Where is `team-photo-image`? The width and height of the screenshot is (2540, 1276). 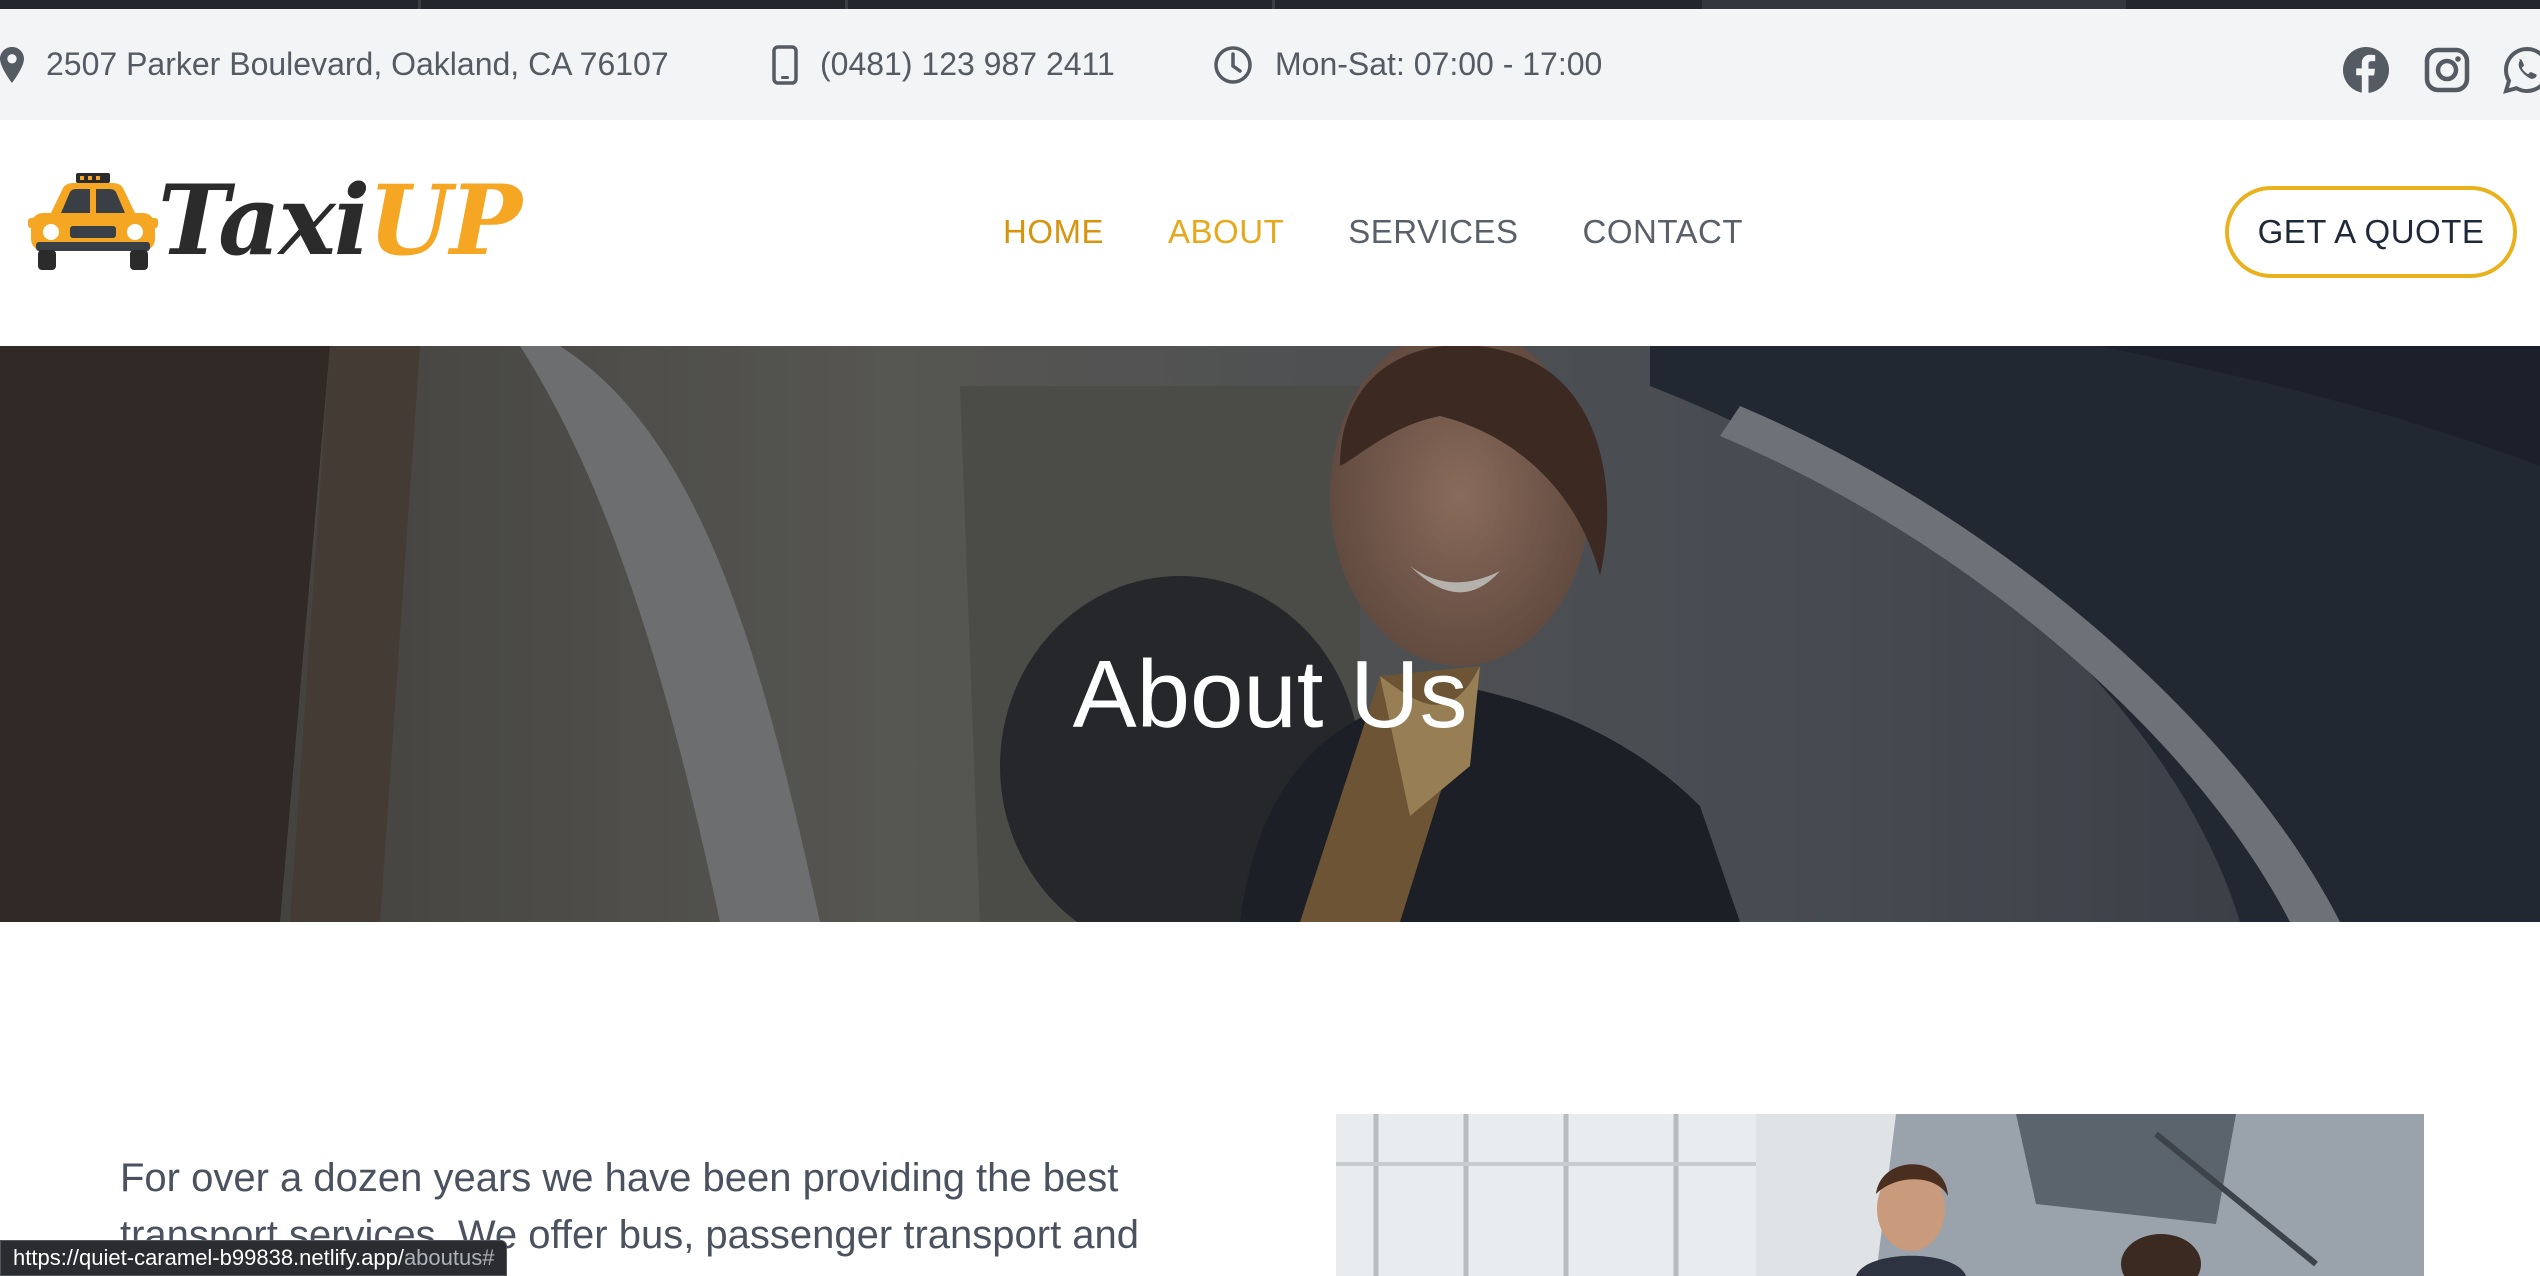
team-photo-image is located at coordinates (1880, 1195).